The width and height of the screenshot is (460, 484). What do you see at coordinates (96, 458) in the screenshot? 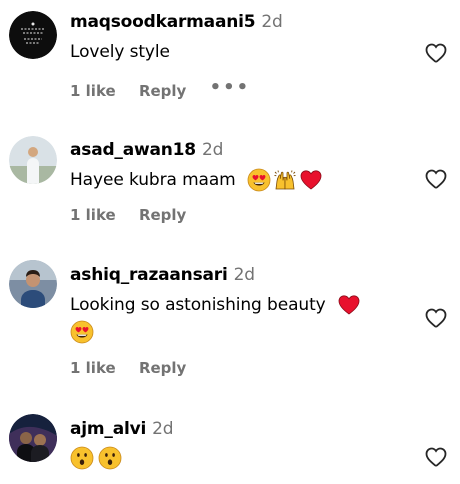
I see `comment-text` at bounding box center [96, 458].